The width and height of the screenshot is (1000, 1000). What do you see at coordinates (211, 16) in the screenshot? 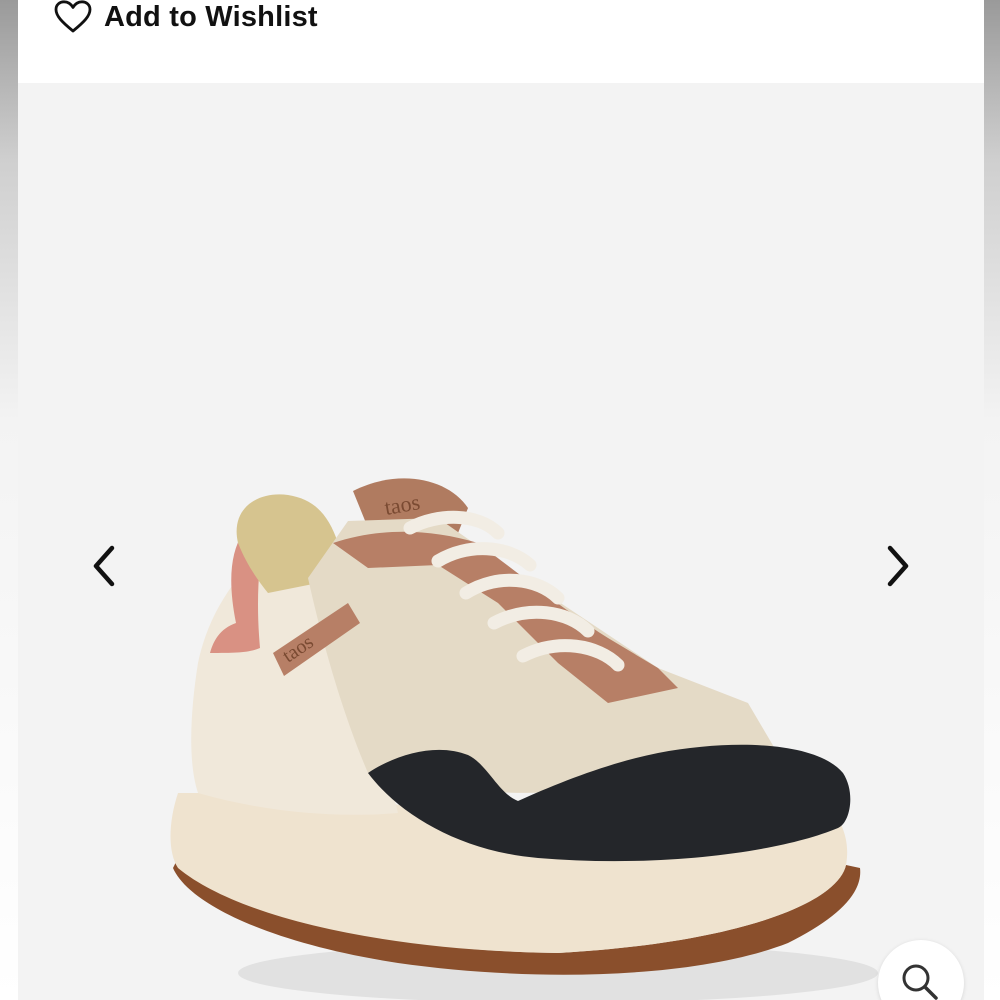
I see `wishlist-label: Add to Wishlist` at bounding box center [211, 16].